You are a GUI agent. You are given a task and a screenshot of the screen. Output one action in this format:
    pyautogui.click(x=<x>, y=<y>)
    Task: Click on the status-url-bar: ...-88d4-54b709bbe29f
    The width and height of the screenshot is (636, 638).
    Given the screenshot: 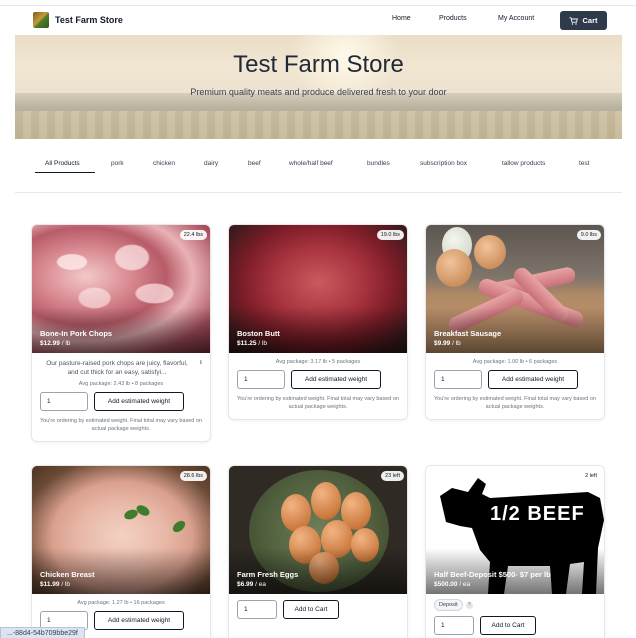 What is the action you would take?
    pyautogui.click(x=42, y=632)
    